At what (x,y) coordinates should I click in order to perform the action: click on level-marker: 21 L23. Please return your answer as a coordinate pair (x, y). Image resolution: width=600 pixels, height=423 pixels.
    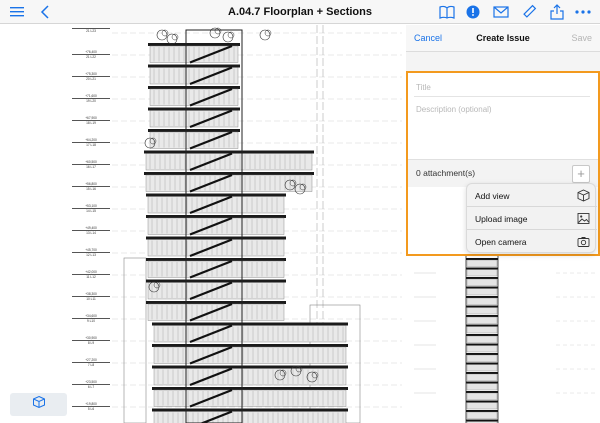
    Looking at the image, I should click on (91, 30).